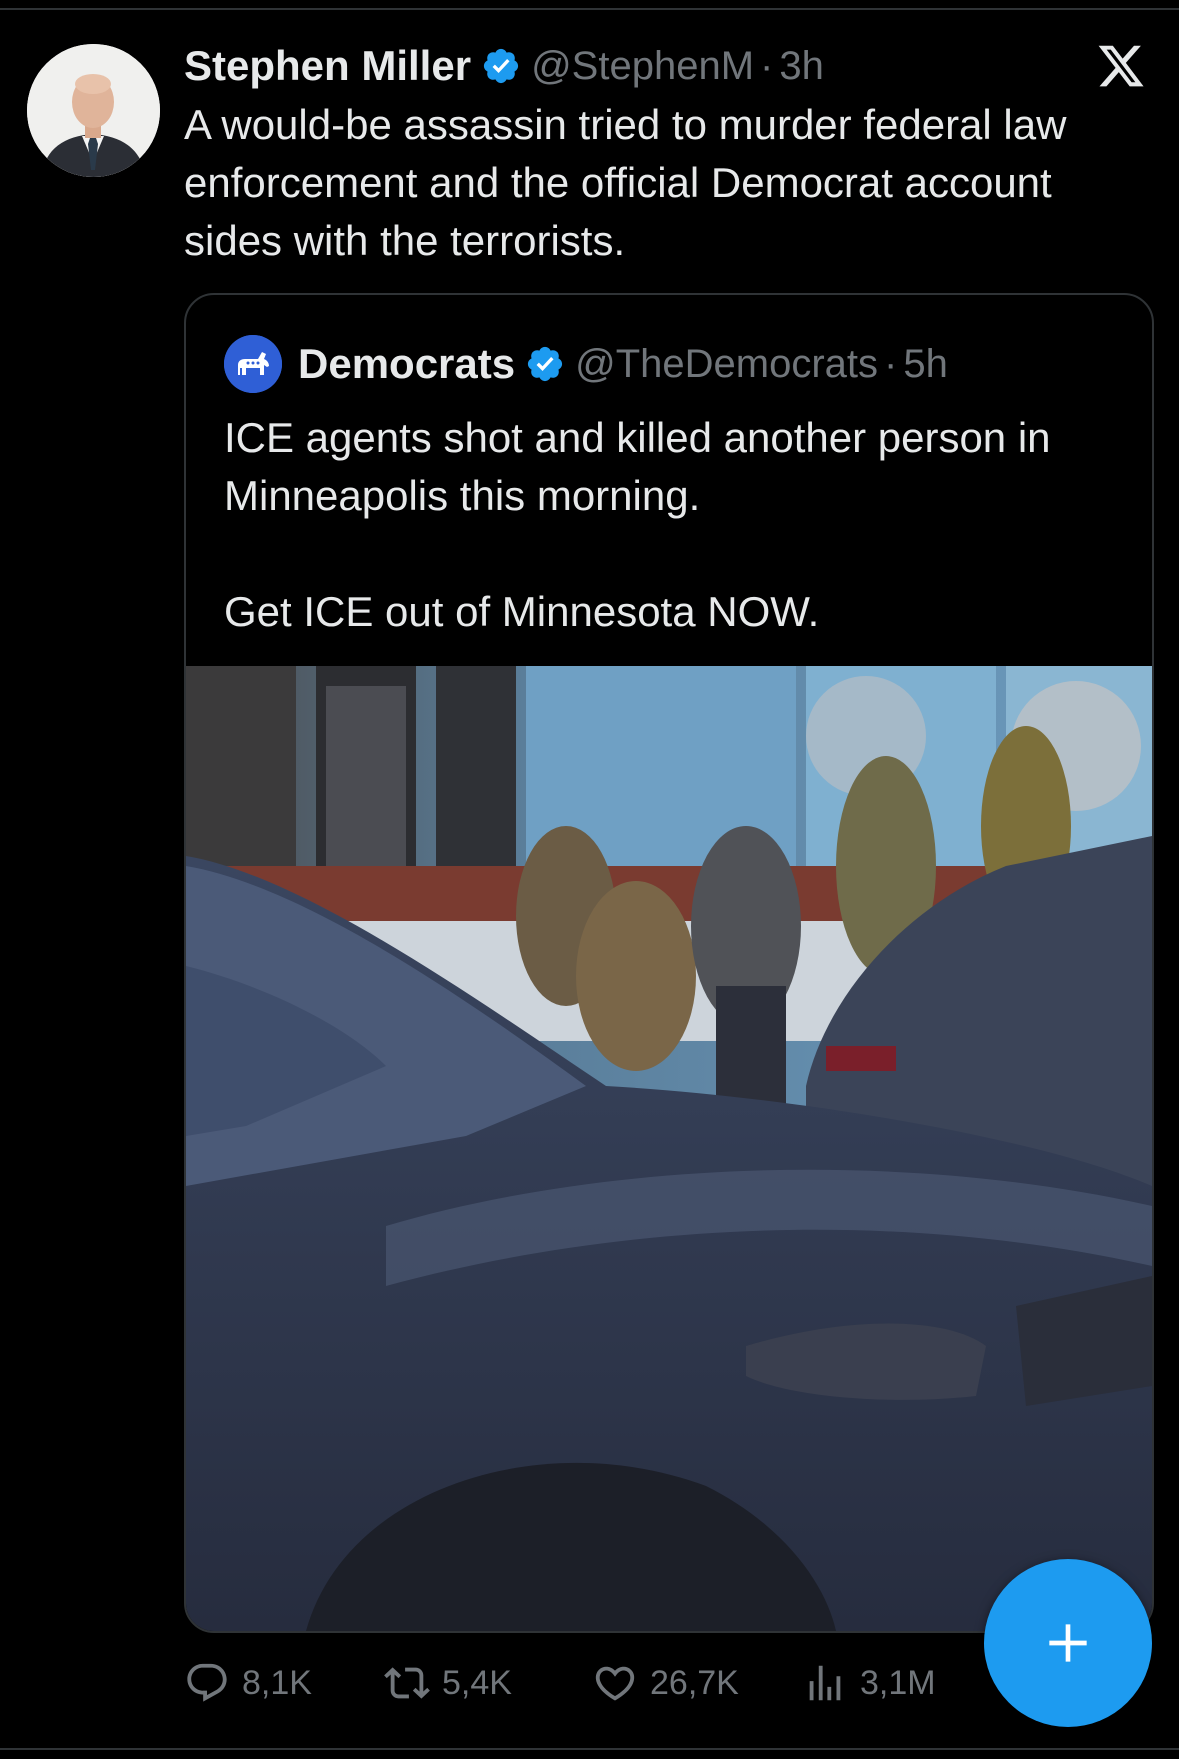 Image resolution: width=1179 pixels, height=1759 pixels. Describe the element at coordinates (277, 1682) in the screenshot. I see `reply-count: 8,1K` at that location.